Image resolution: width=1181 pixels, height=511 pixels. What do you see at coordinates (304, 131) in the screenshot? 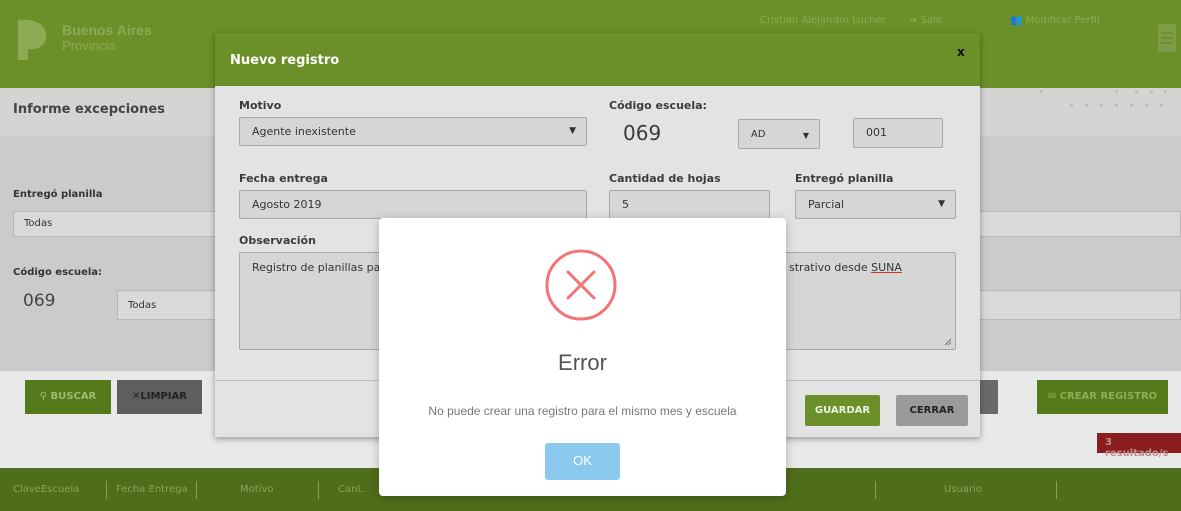
I see `motivo-value: Agente inexistente` at bounding box center [304, 131].